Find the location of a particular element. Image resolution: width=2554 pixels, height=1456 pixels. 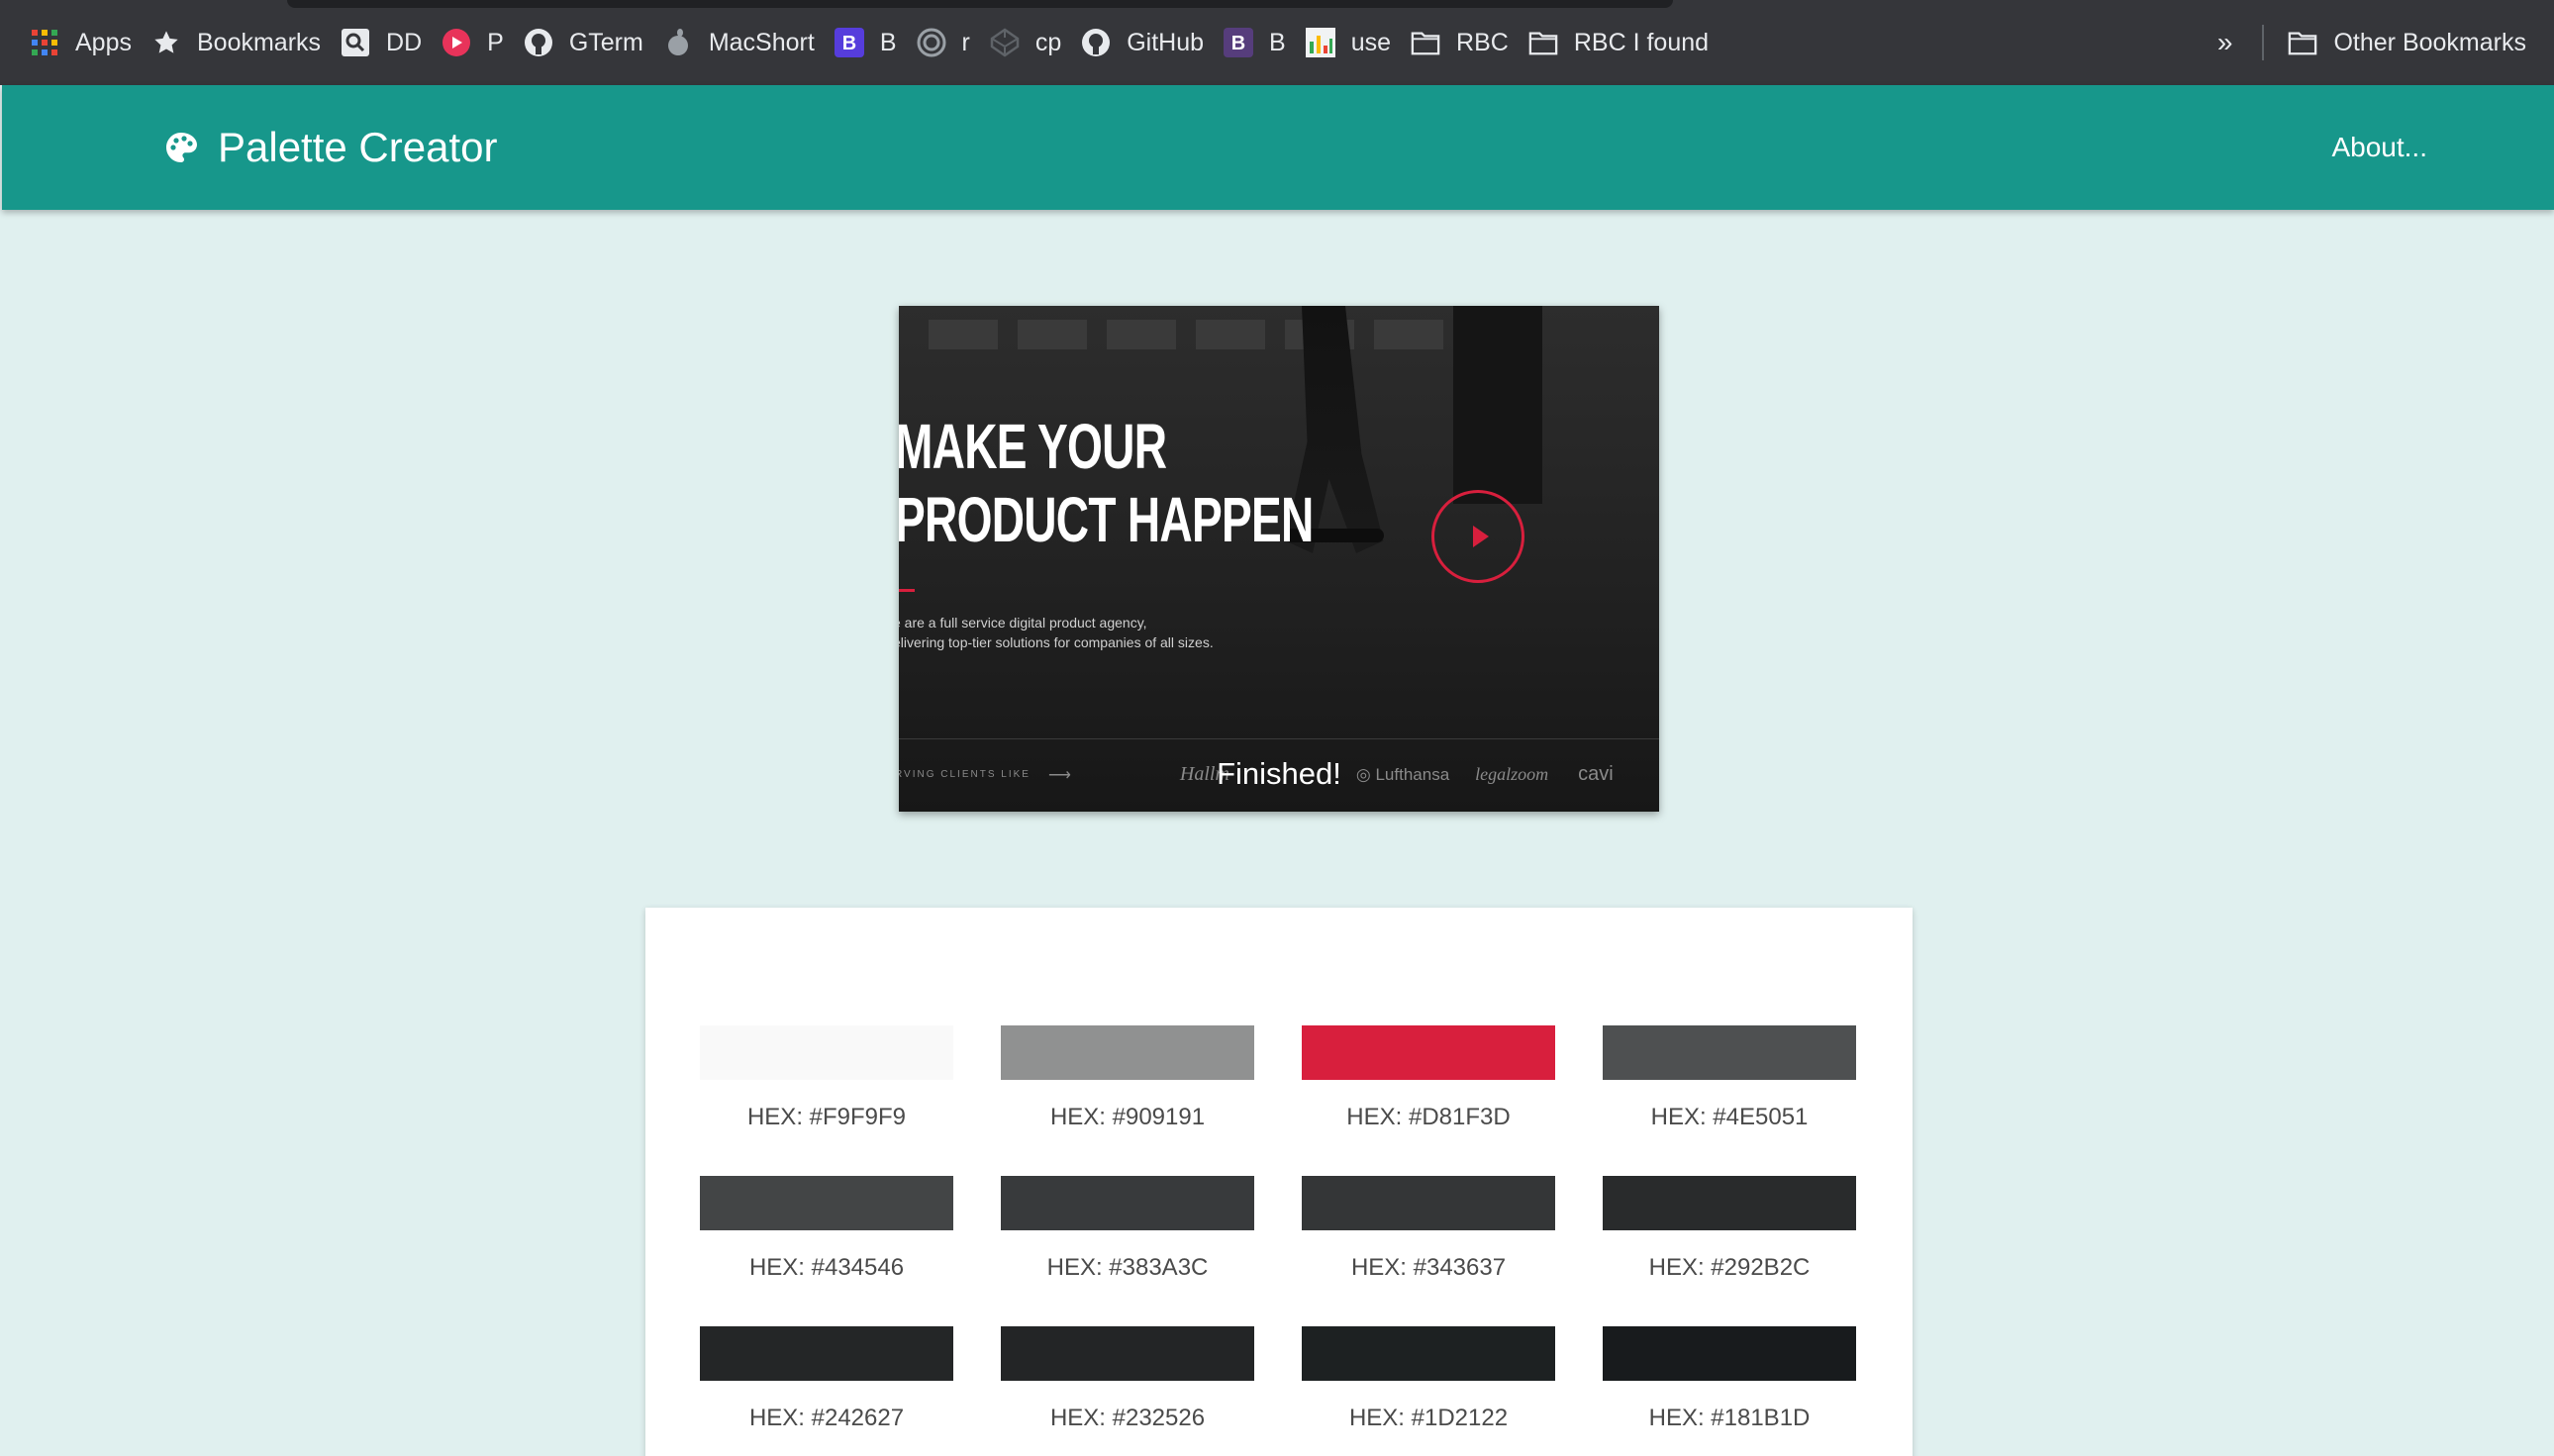

bookmark-use: use is located at coordinates (1356, 42).